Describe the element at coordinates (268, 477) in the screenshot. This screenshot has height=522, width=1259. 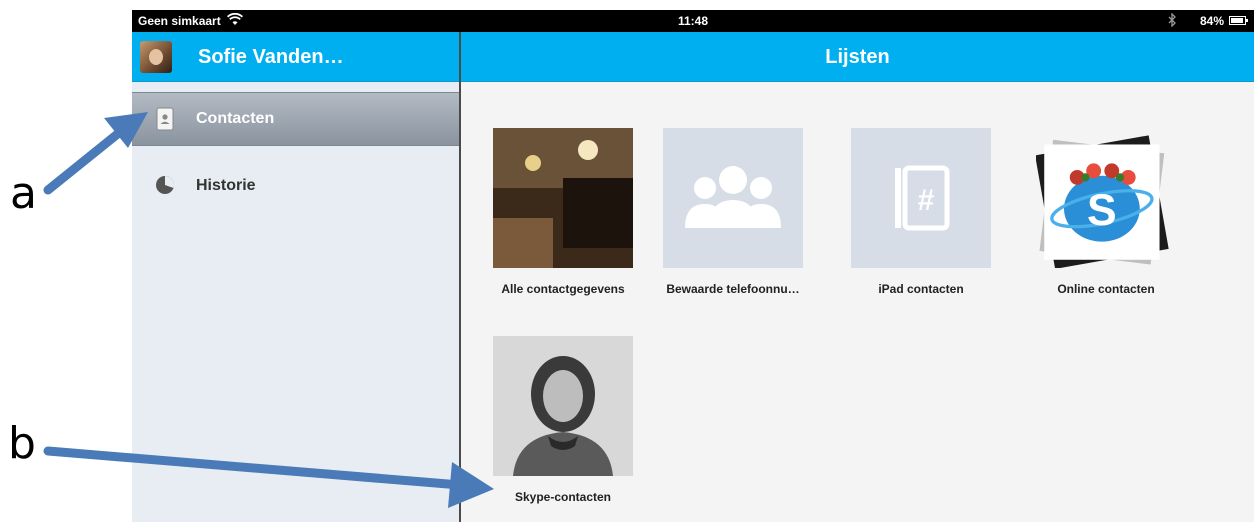
I see `annotation-arrow-b` at that location.